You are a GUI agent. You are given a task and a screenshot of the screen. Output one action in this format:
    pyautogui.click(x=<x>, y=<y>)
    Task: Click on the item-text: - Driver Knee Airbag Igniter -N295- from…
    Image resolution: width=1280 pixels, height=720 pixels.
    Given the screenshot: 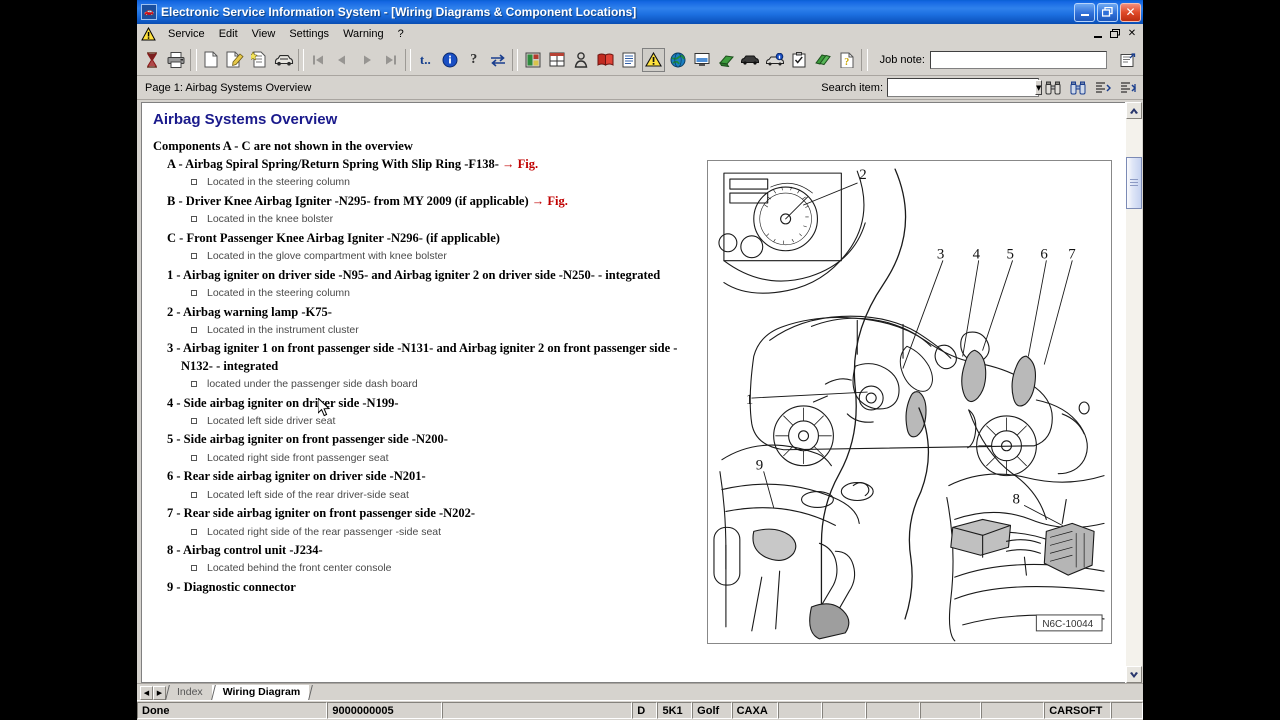 What is the action you would take?
    pyautogui.click(x=353, y=200)
    